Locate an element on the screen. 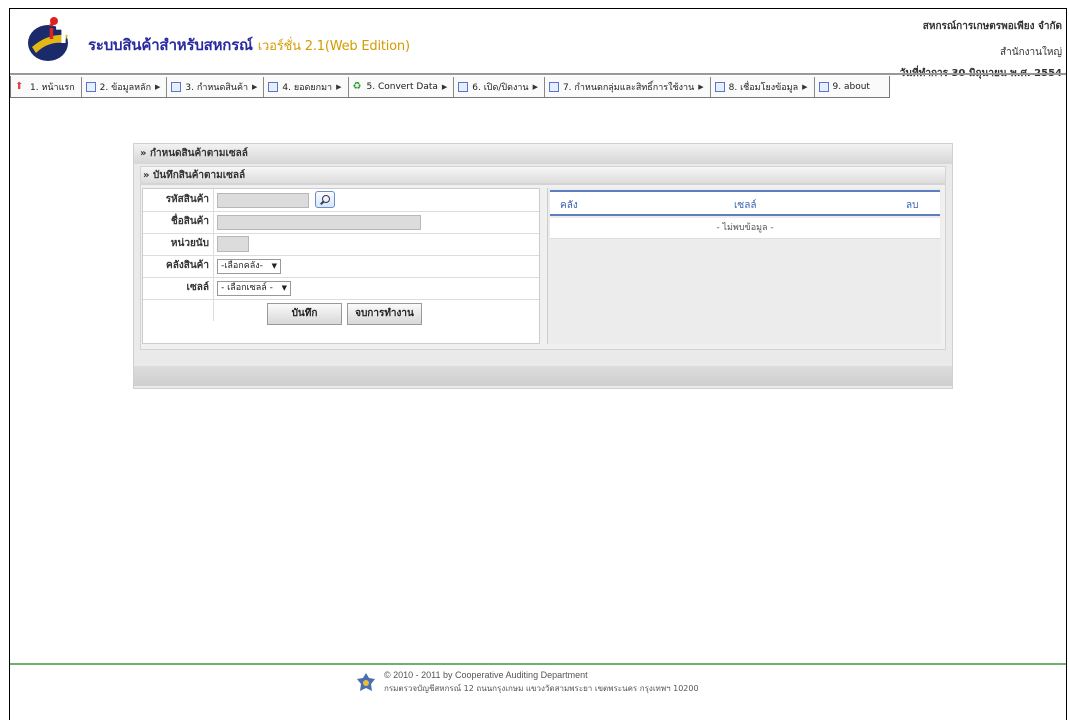 Image resolution: width=1069 pixels, height=720 pixels. menu-opening-balance-label: 4. ยอดยกมา is located at coordinates (307, 87).